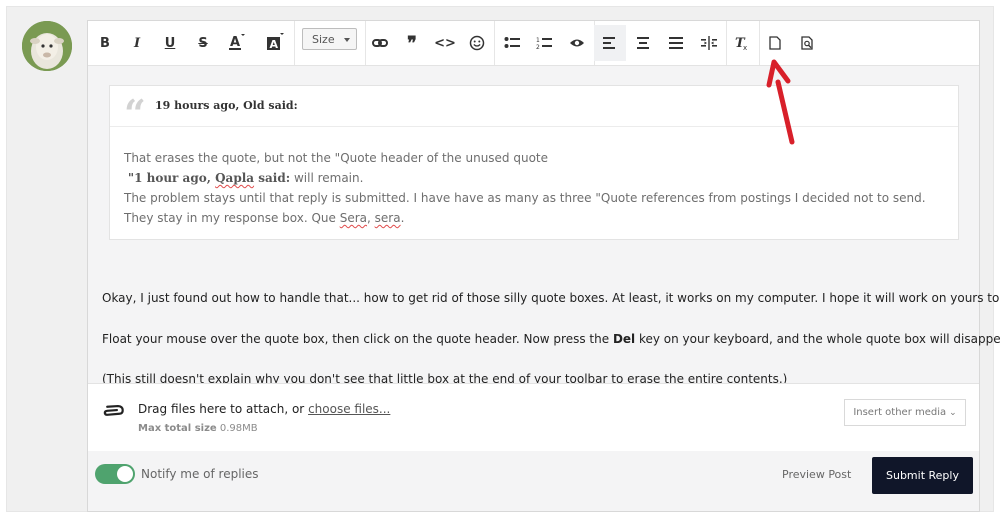 The image size is (1000, 518). I want to click on numbered-list-icon: 12, so click(544, 43).